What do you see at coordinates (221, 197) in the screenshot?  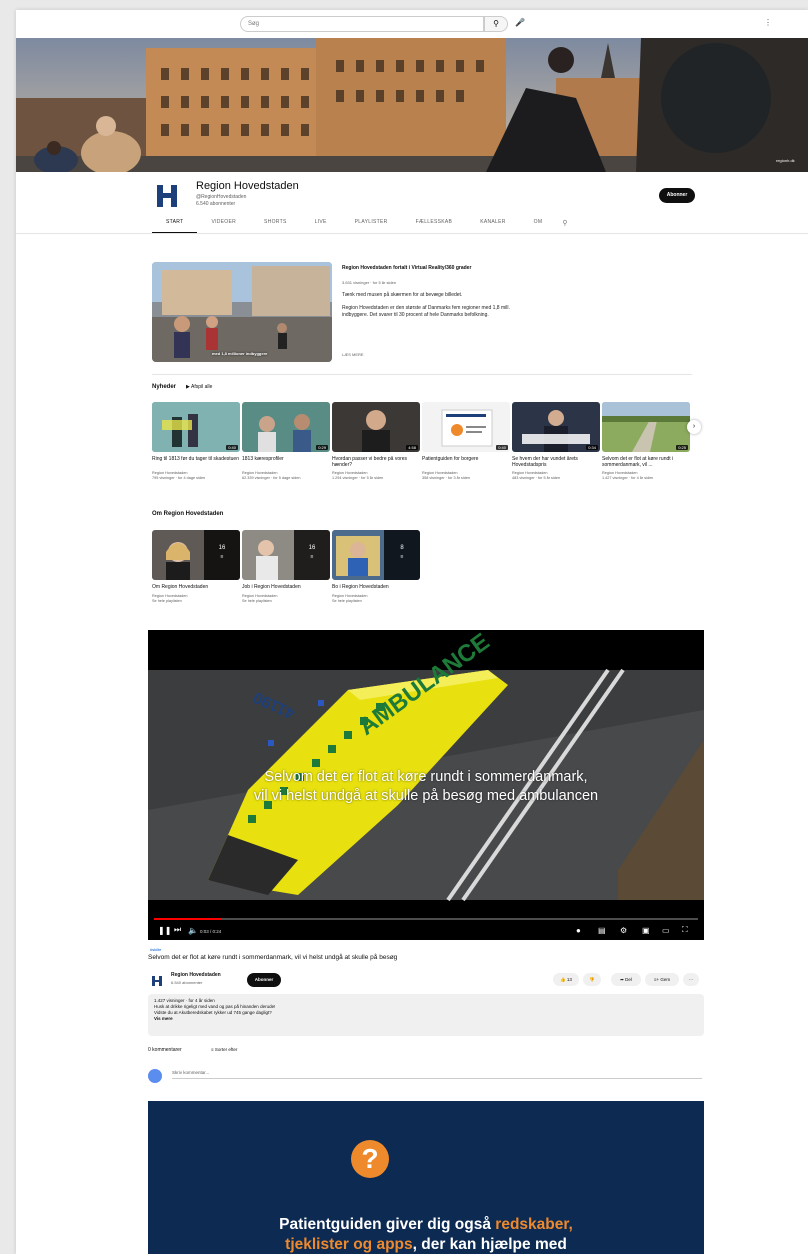 I see `channel-handle: @RegionHovedstaden` at bounding box center [221, 197].